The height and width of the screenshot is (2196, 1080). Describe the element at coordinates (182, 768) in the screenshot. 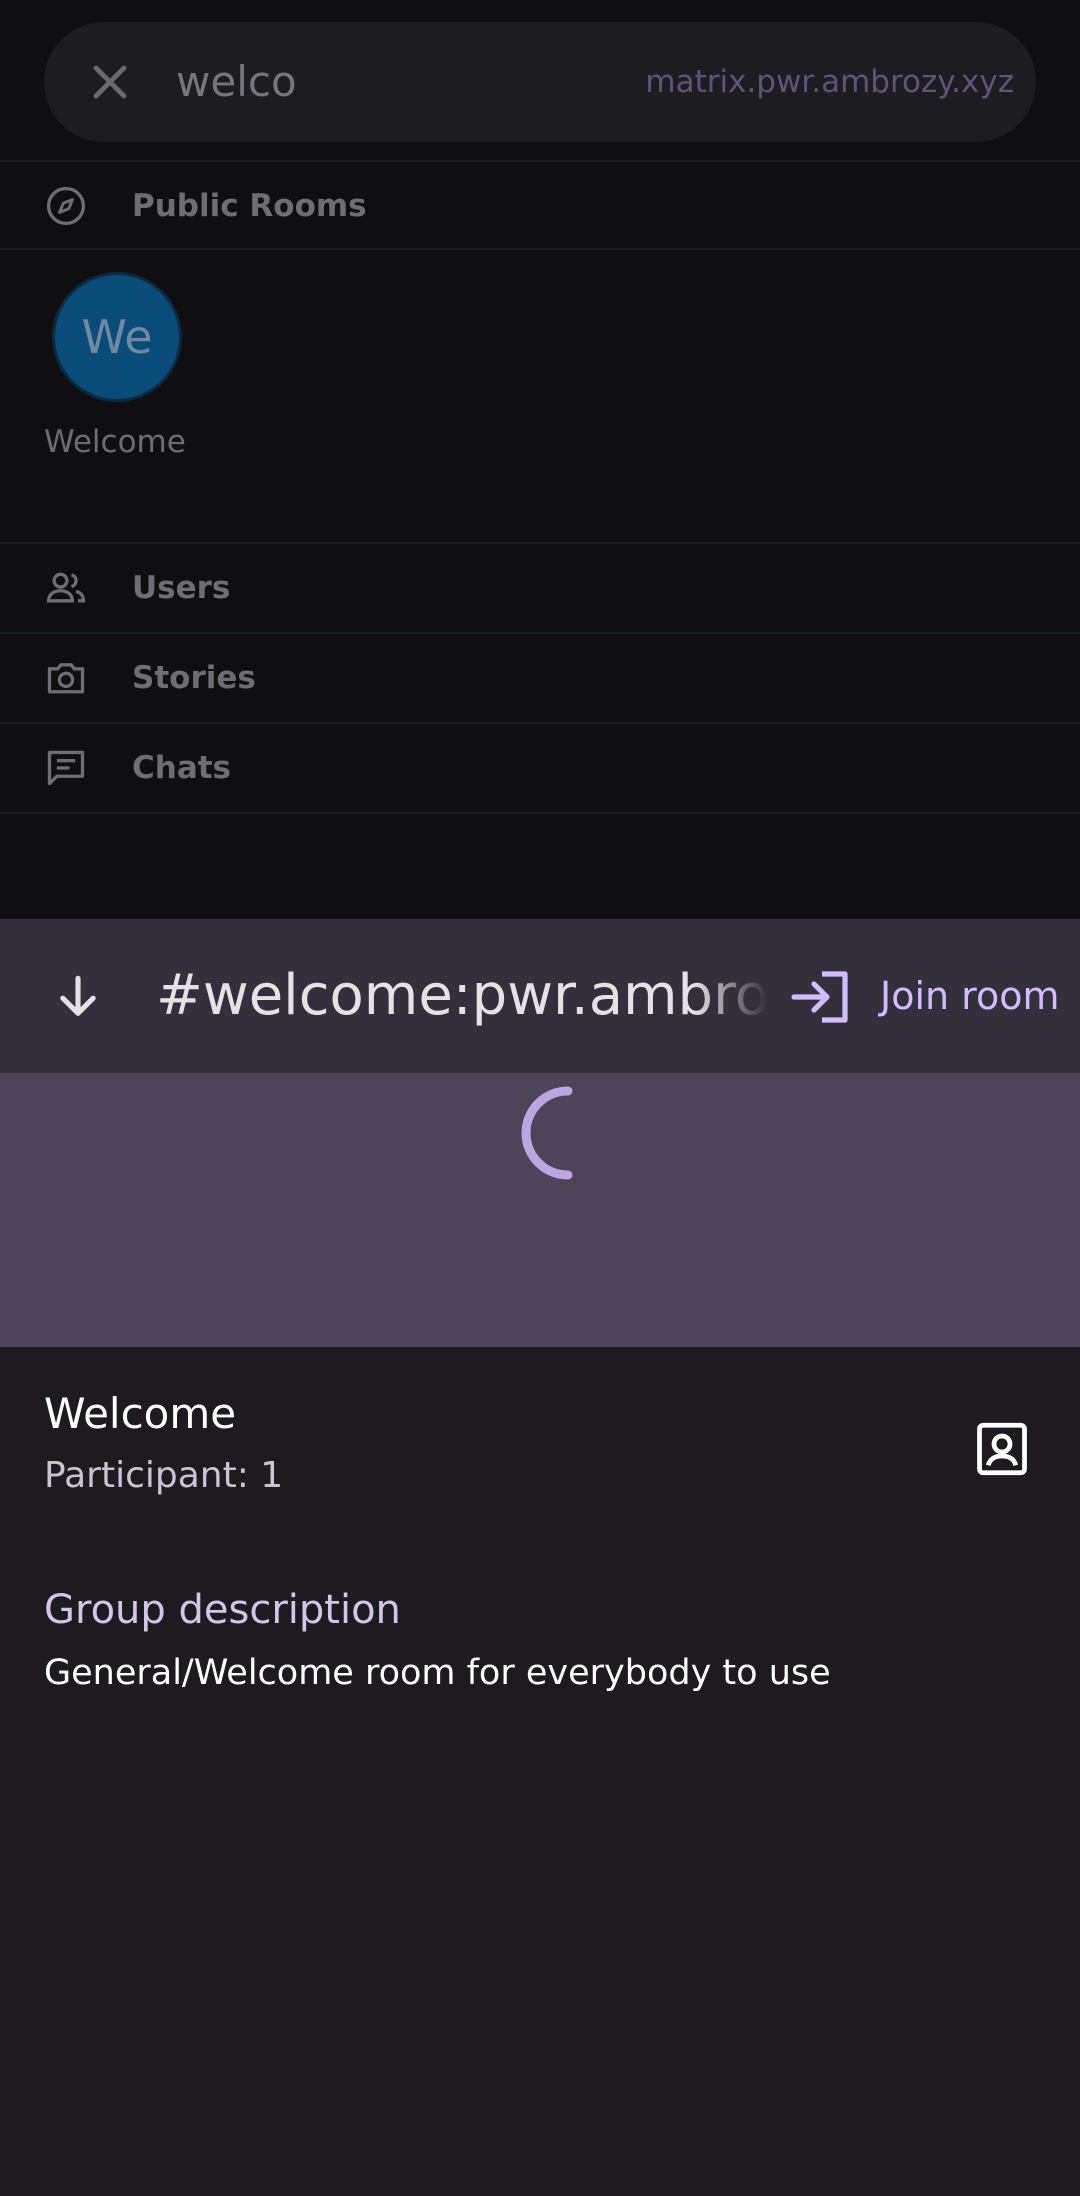

I see `section-label: Chats` at that location.